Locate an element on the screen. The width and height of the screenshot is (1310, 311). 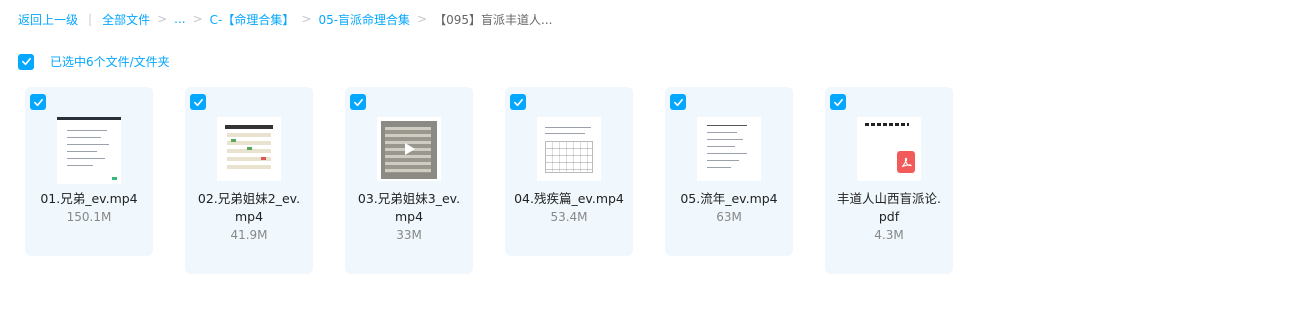
breadcrumb-all-files: 全部文件 is located at coordinates (126, 19).